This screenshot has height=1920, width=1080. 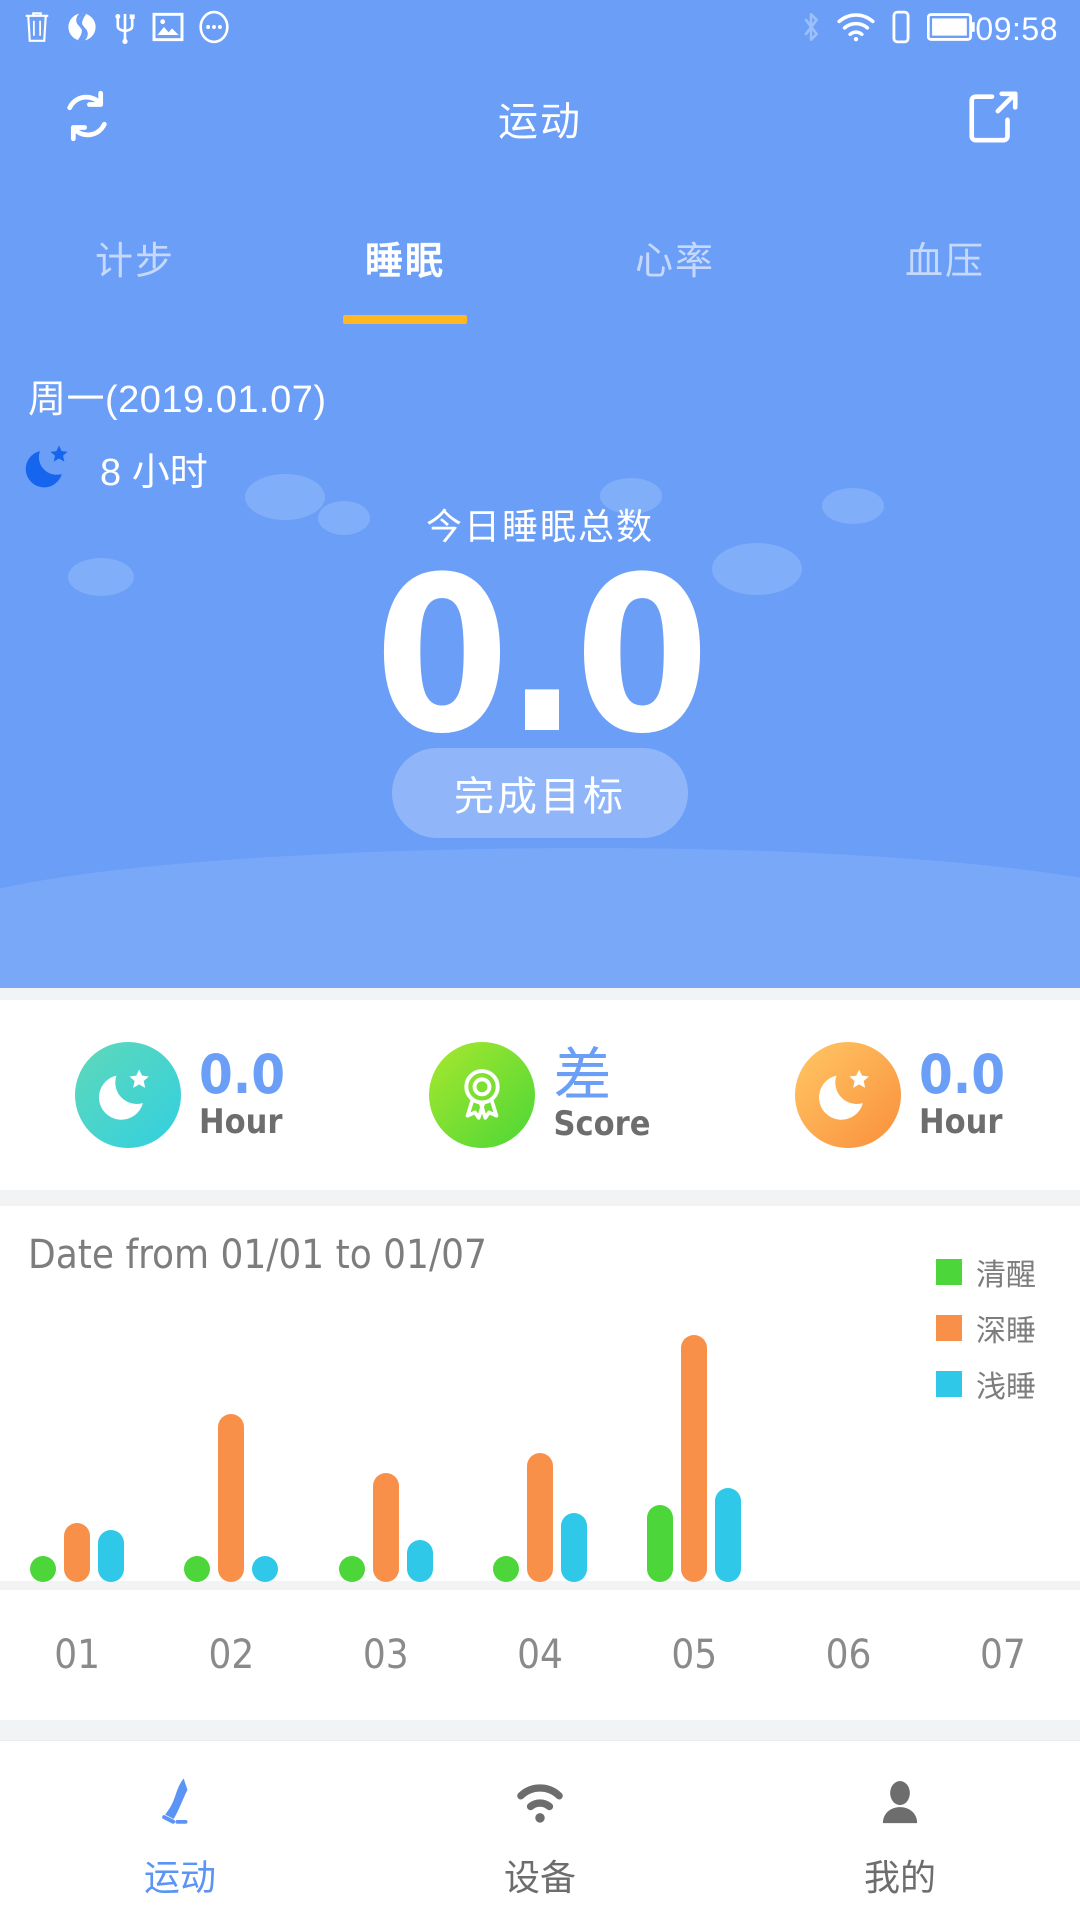 I want to click on sleep-stats-card: 0.0 Hour 差 Score 0.0 Hour, so click(x=540, y=1095).